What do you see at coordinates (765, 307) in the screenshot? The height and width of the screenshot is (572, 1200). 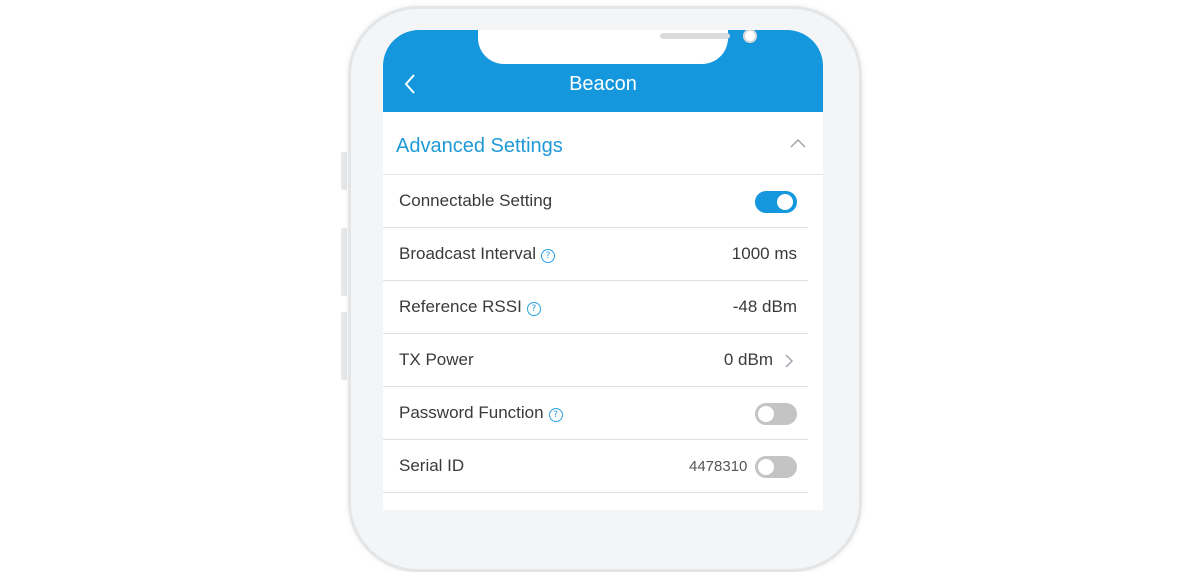 I see `reference-rssi-value: -48 dBm` at bounding box center [765, 307].